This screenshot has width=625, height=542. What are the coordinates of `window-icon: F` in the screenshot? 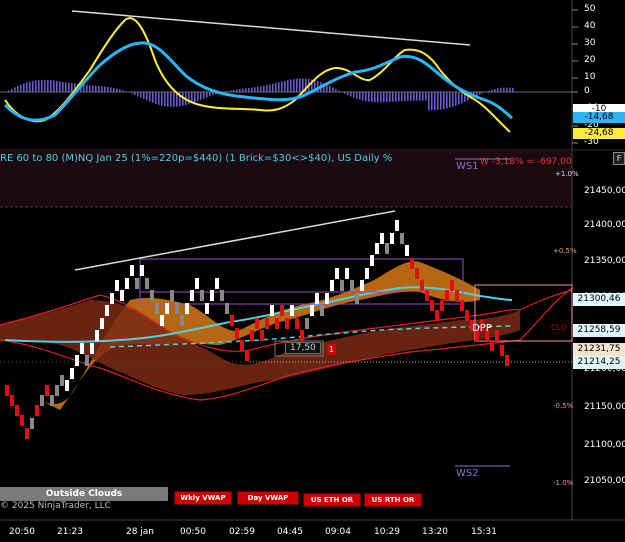 It's located at (619, 158).